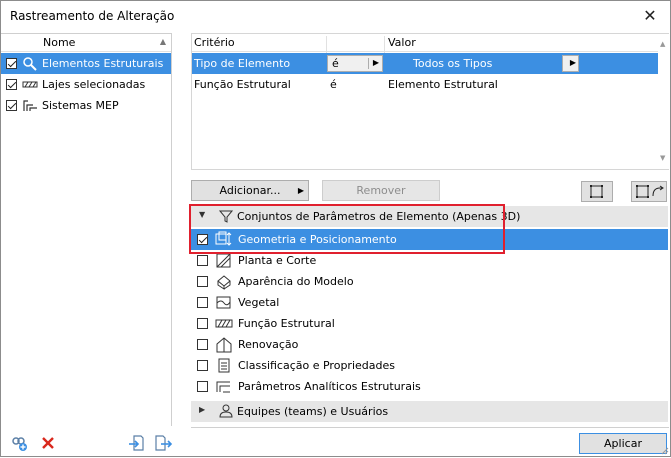  Describe the element at coordinates (224, 281) in the screenshot. I see `appearance-icon` at that location.